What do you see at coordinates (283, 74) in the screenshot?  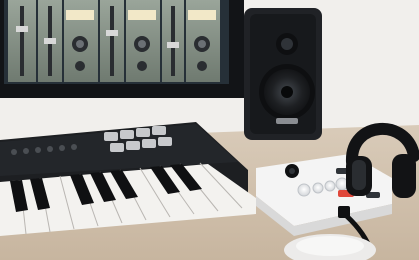 I see `speaker-icon` at bounding box center [283, 74].